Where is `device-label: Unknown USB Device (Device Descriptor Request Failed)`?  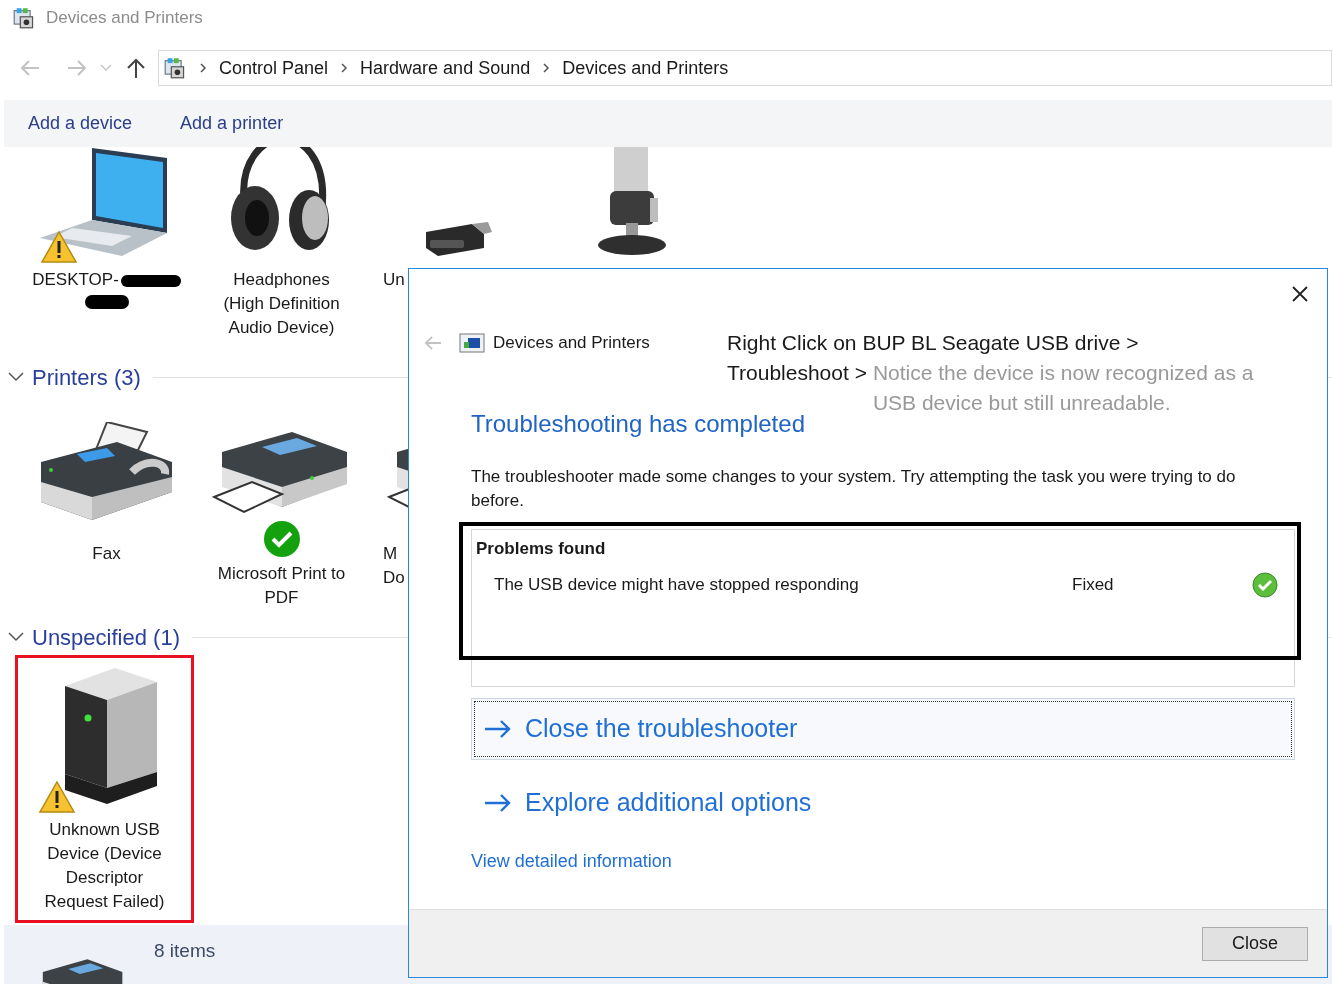 device-label: Unknown USB Device (Device Descriptor Request Failed) is located at coordinates (104, 866).